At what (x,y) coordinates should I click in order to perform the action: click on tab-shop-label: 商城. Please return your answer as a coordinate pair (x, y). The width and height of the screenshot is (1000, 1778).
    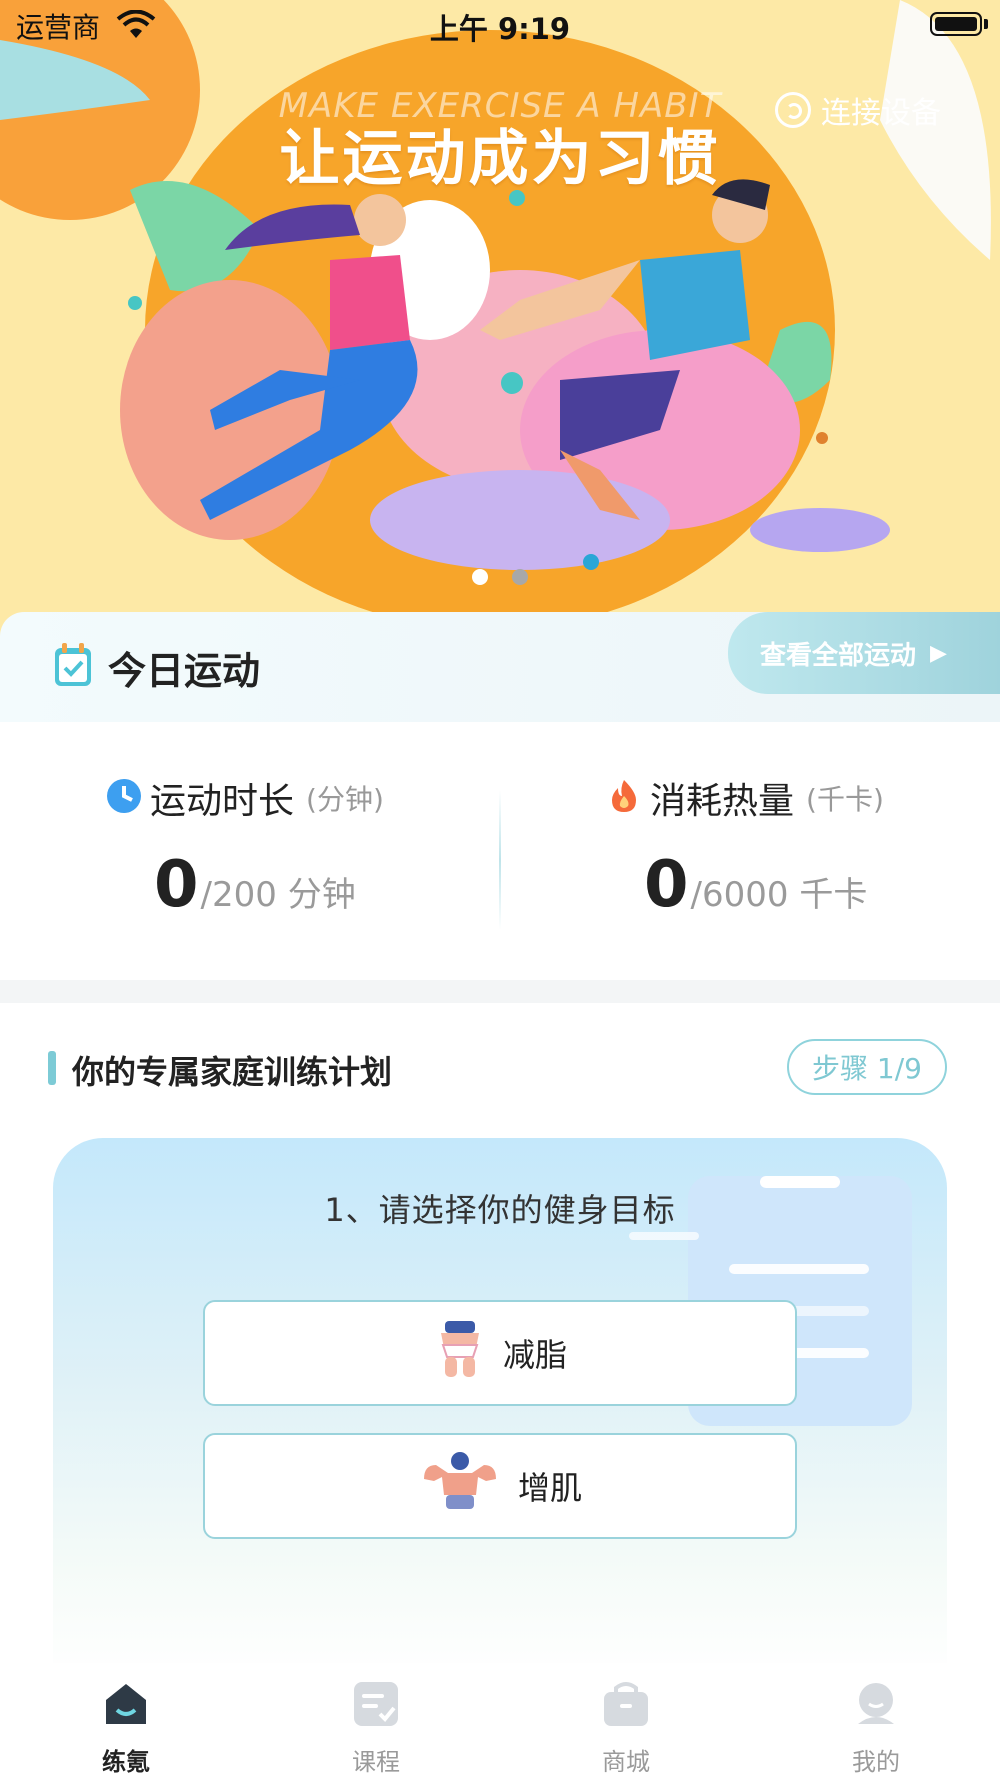
    Looking at the image, I should click on (626, 1762).